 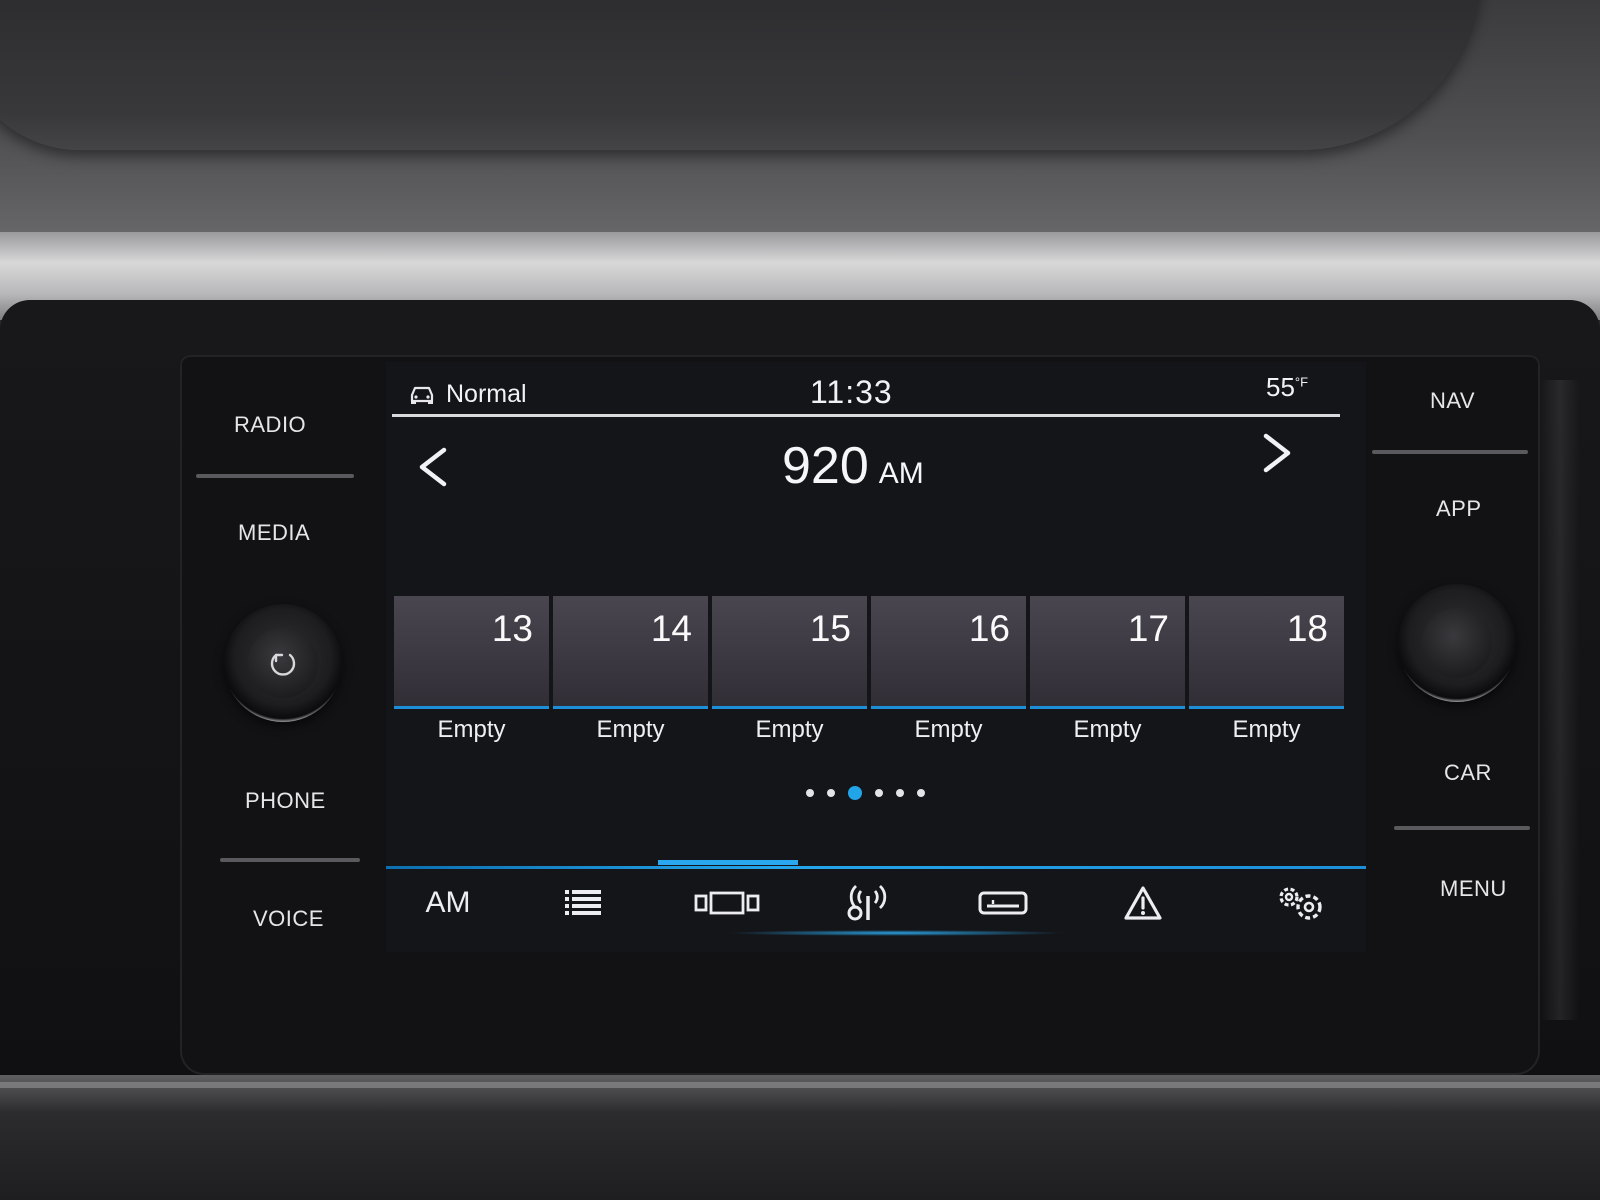 I want to click on preset-tile: 13 Empty, so click(x=471, y=671).